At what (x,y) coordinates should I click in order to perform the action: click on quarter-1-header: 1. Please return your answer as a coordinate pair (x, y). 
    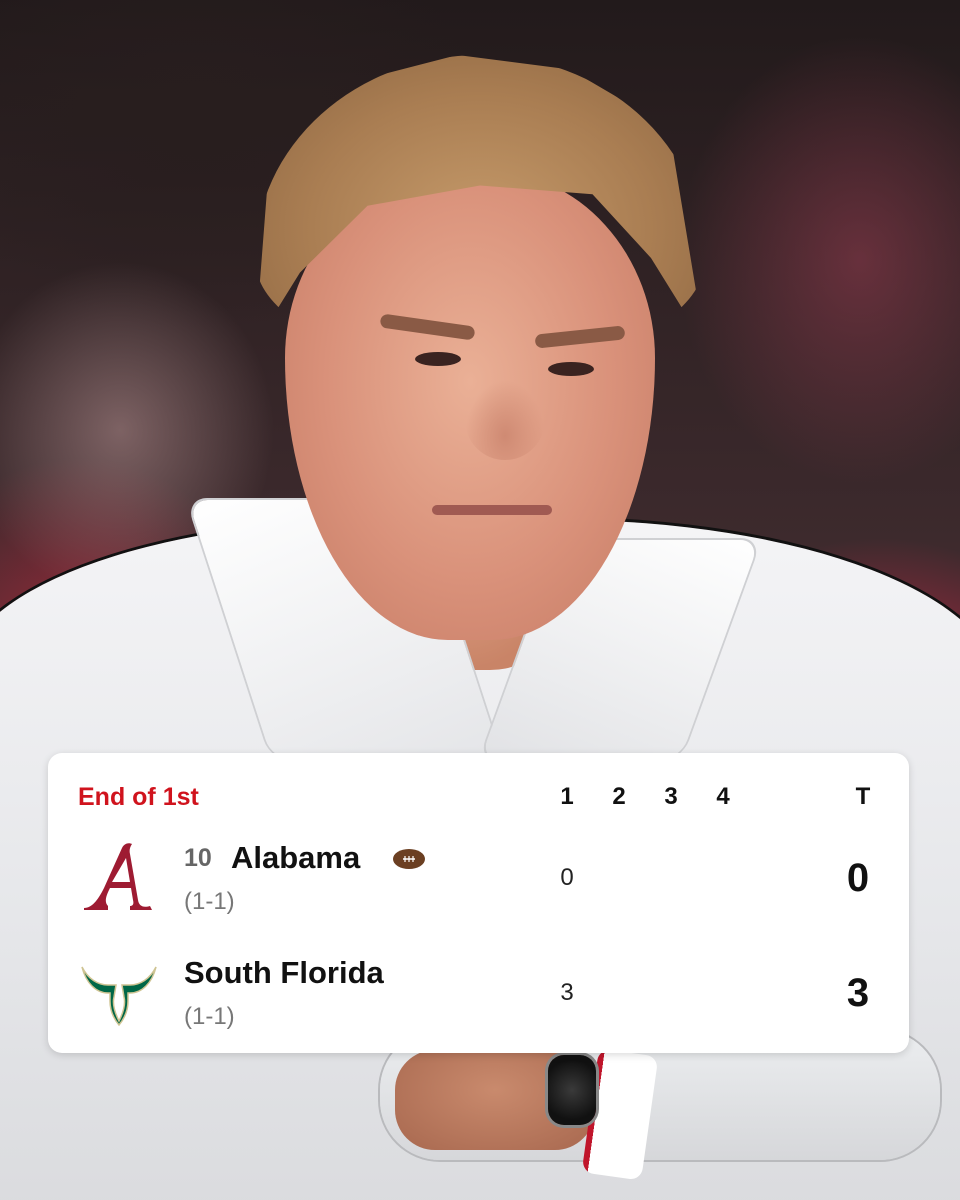
    Looking at the image, I should click on (567, 796).